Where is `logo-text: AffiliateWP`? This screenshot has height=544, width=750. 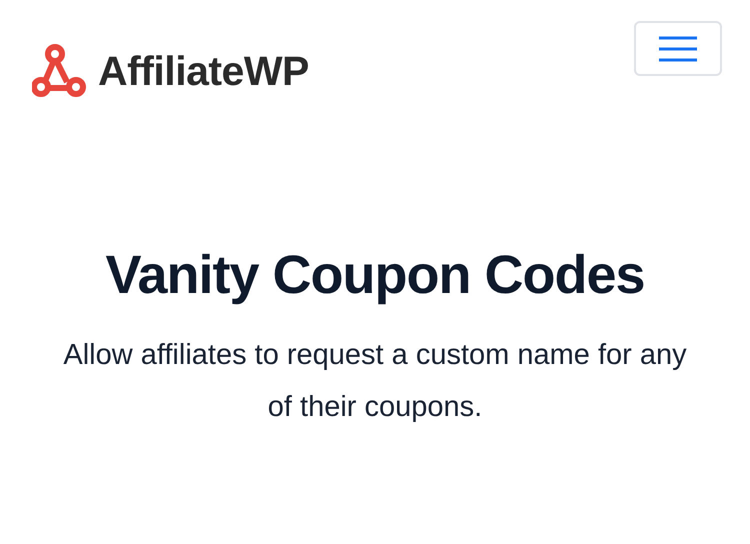 logo-text: AffiliateWP is located at coordinates (203, 71).